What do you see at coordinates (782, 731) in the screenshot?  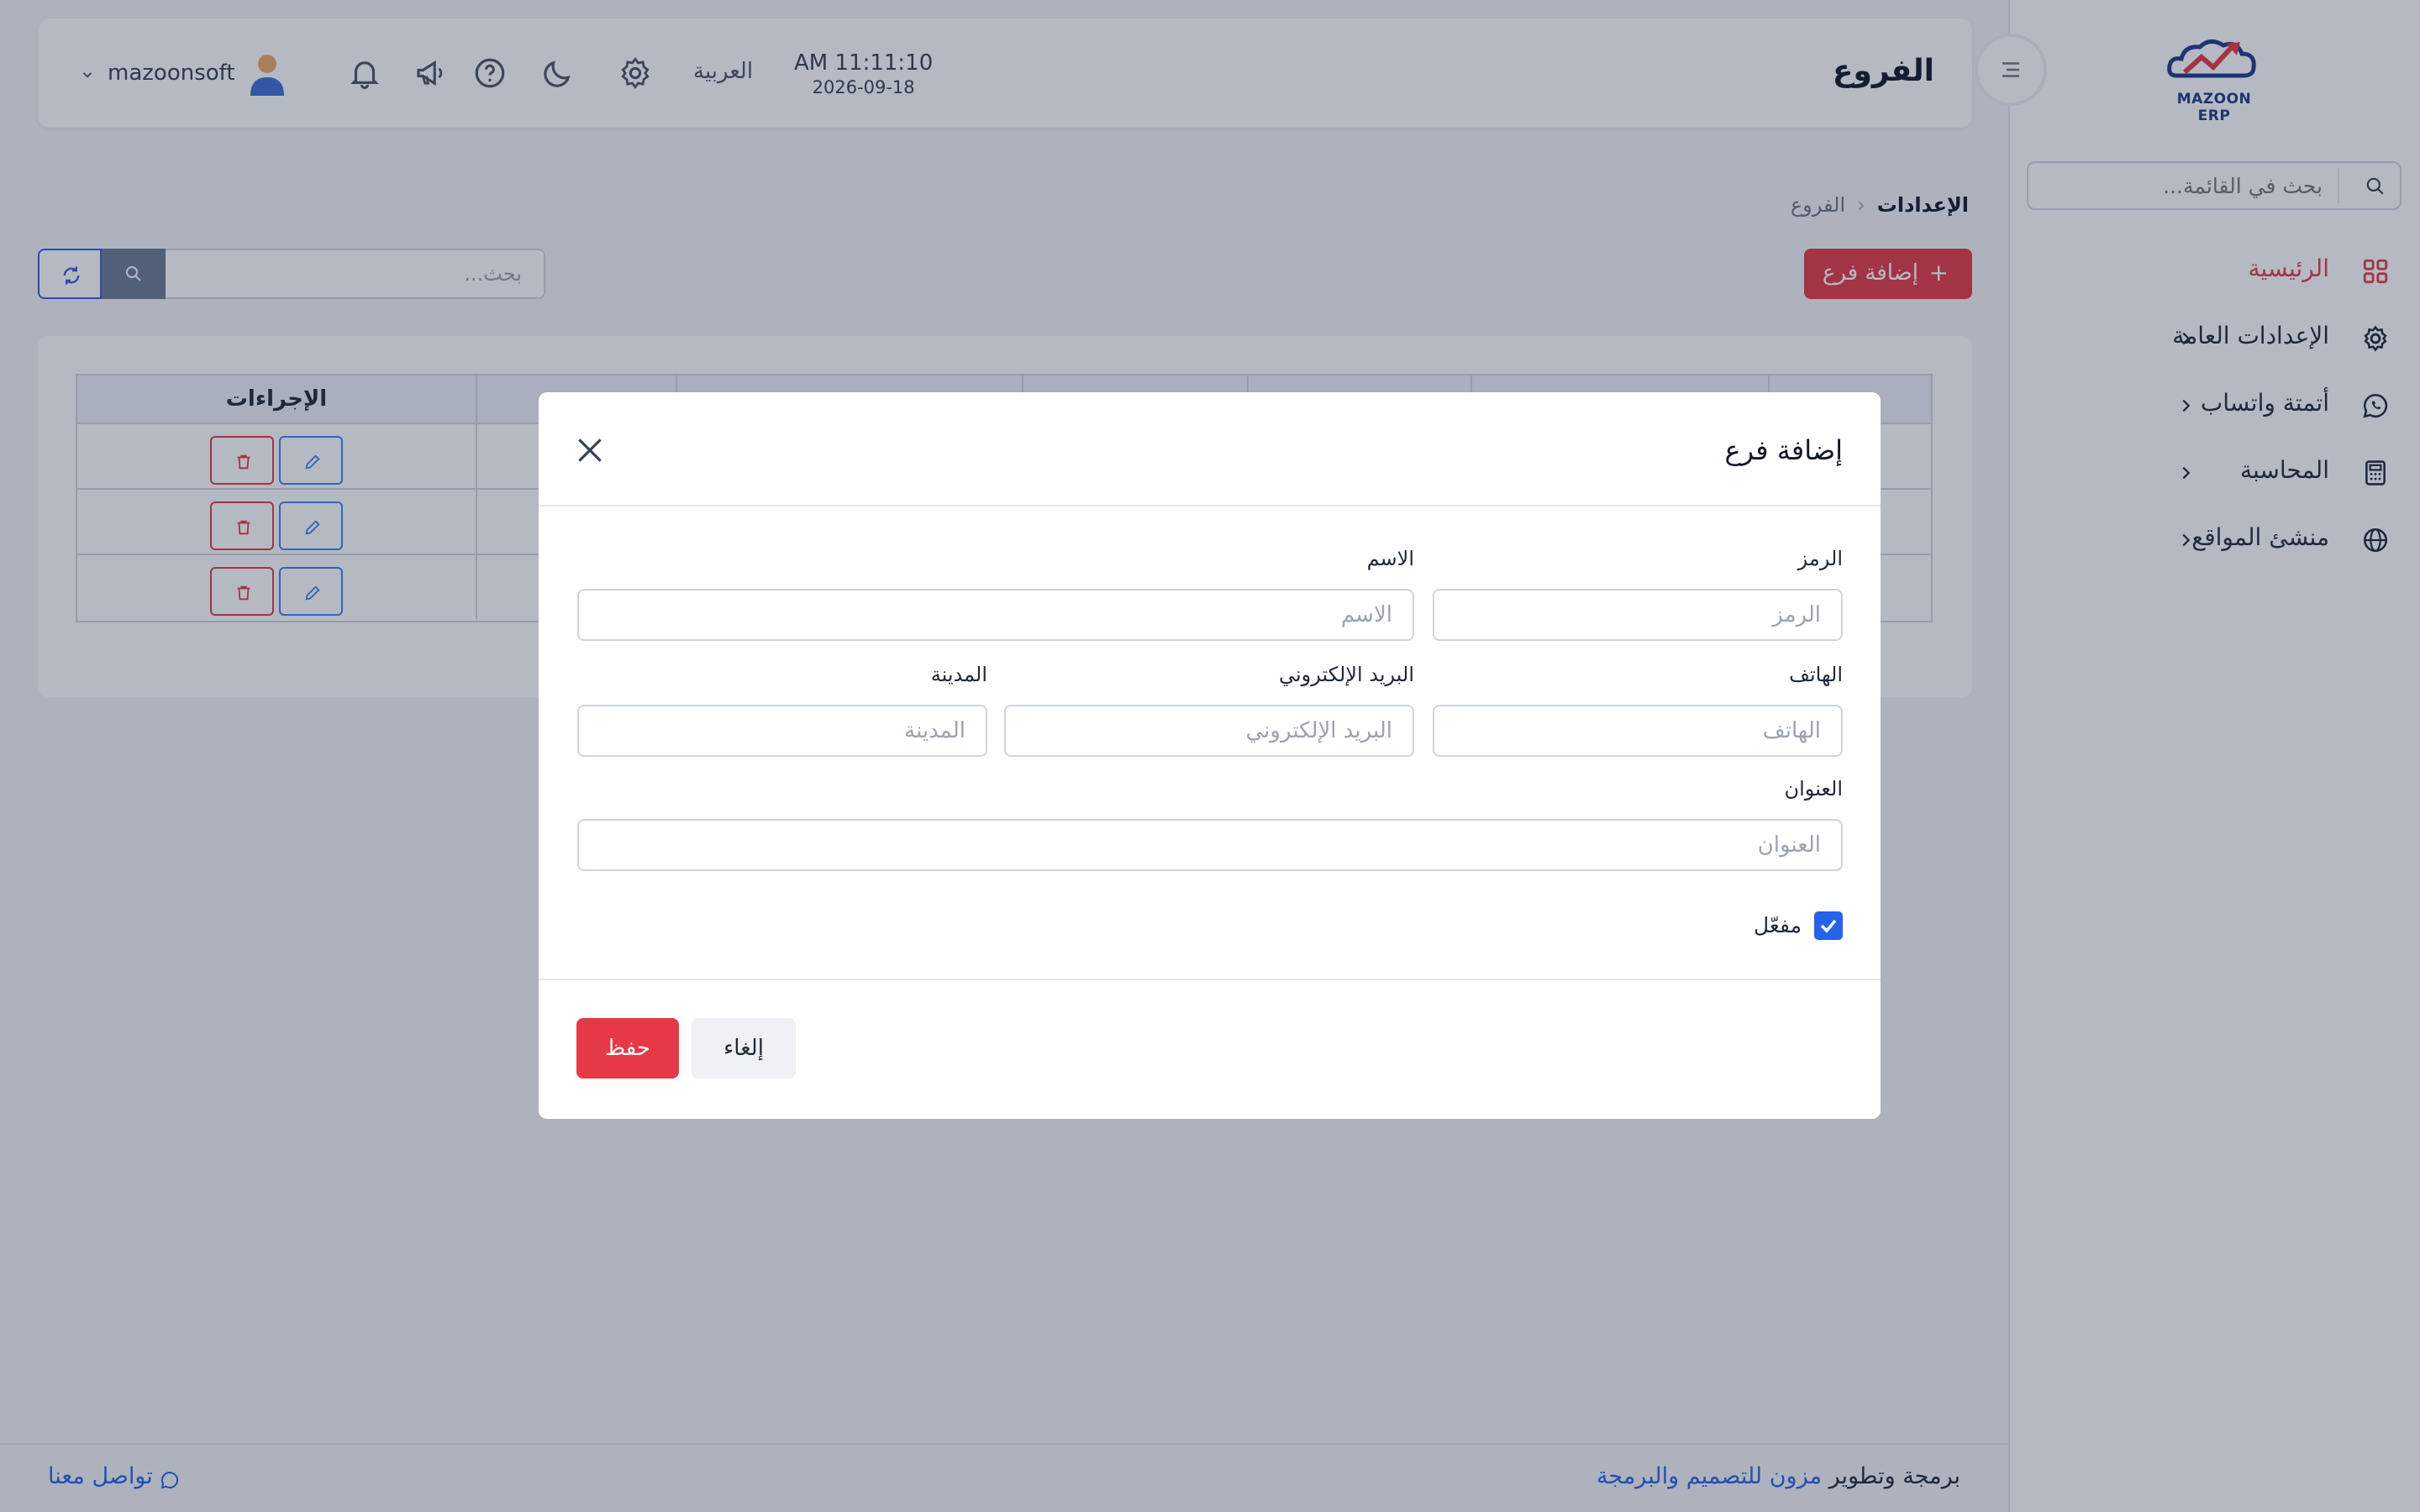 I see `city-field: المدينة` at bounding box center [782, 731].